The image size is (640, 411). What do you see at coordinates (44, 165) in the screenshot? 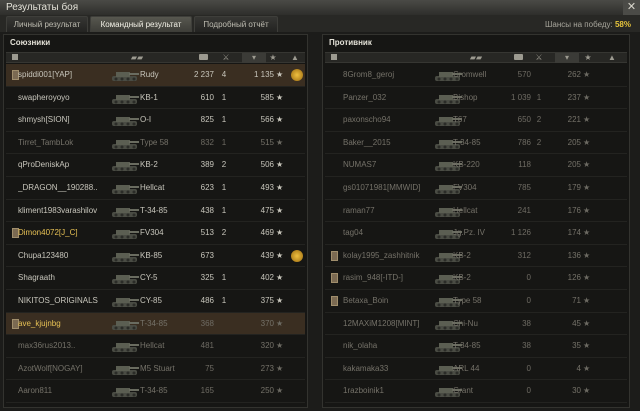
I see `player-name: qProDeniskAp` at bounding box center [44, 165].